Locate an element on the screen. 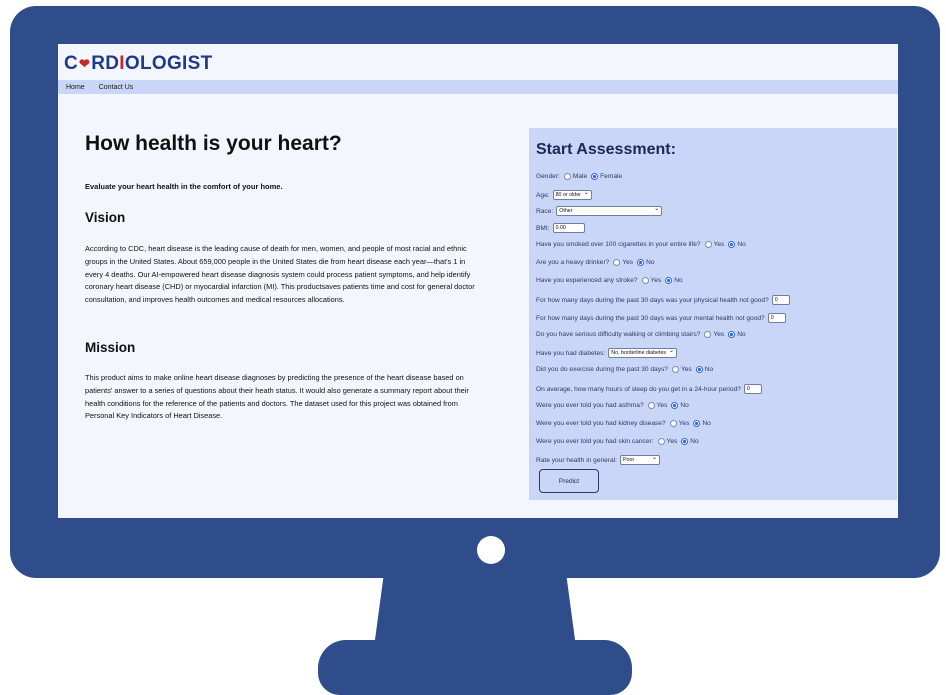  general-health-row: Rate your health in general: Poor is located at coordinates (598, 459).